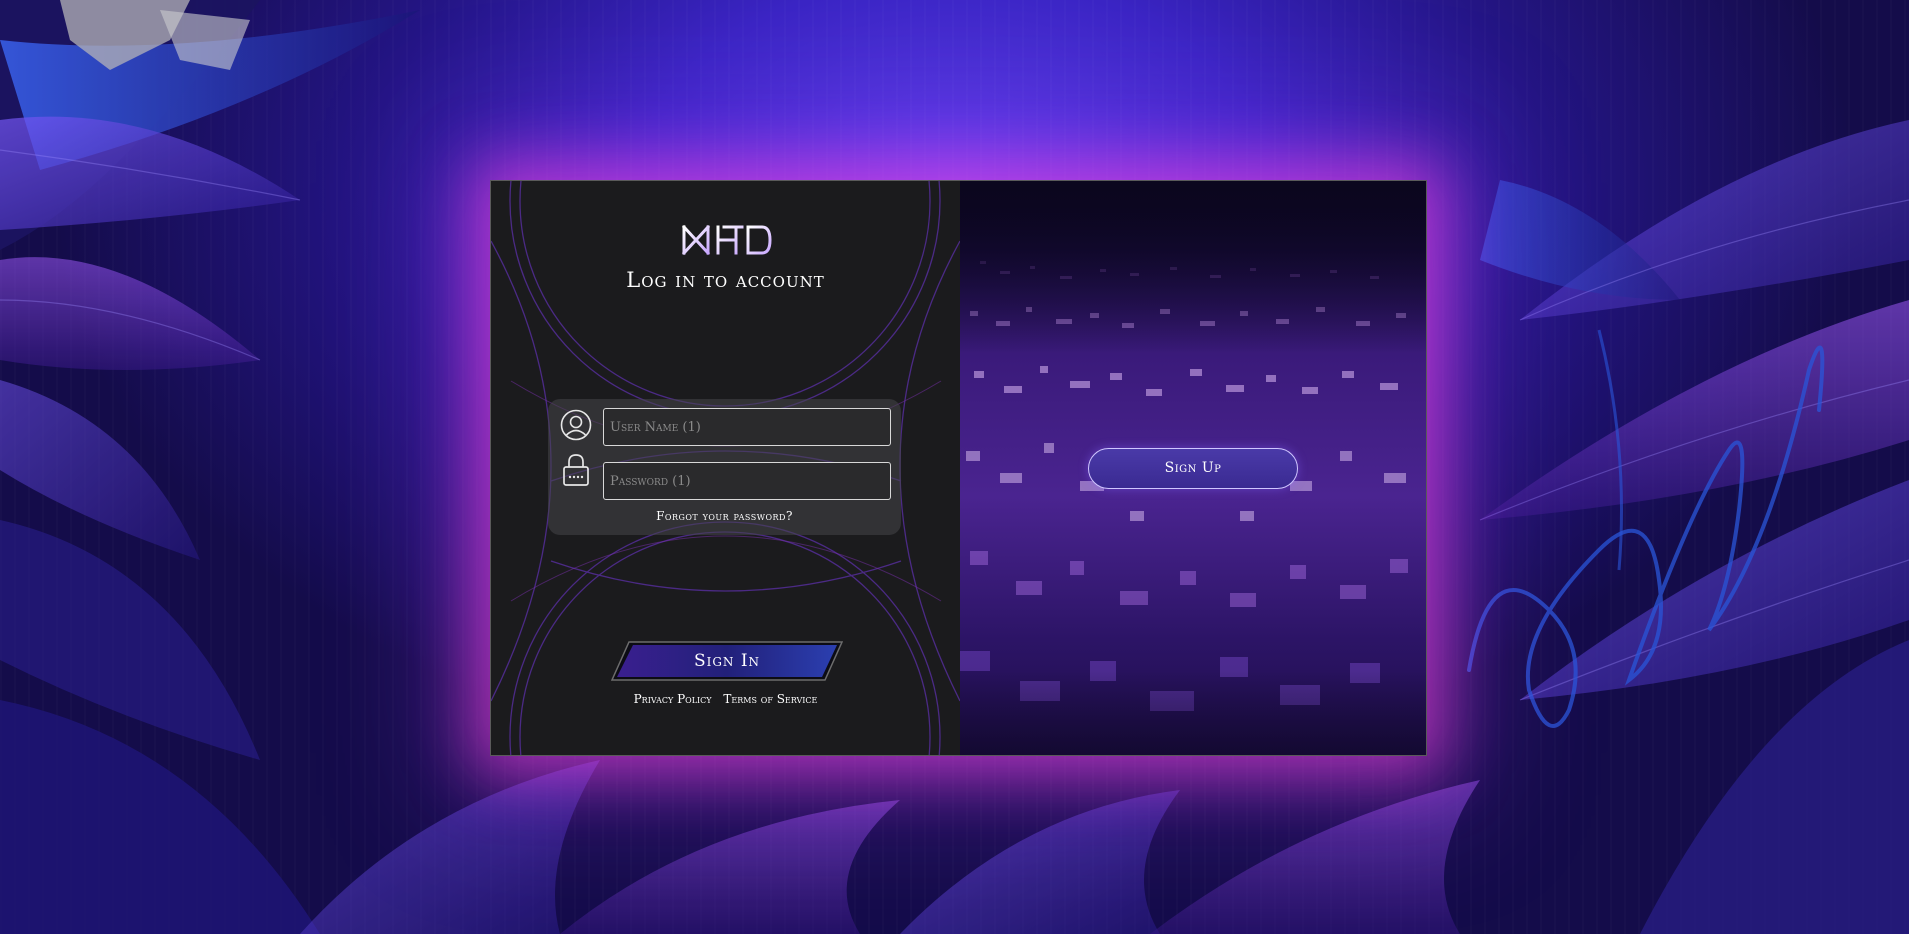  I want to click on legal-links: Privacy Policy Terms of Service, so click(725, 699).